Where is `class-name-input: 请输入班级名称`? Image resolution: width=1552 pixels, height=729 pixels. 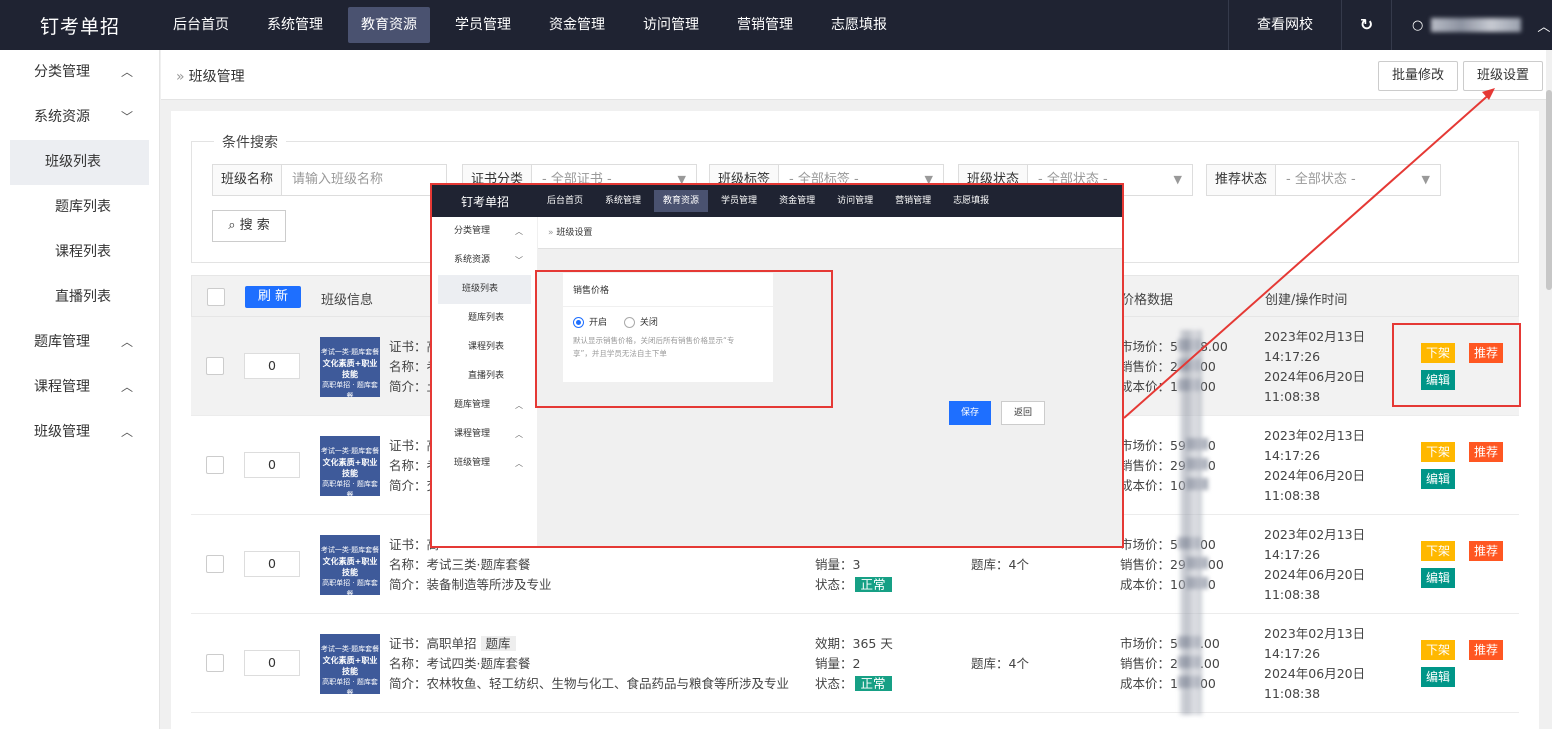
class-name-input: 请输入班级名称 is located at coordinates (364, 180).